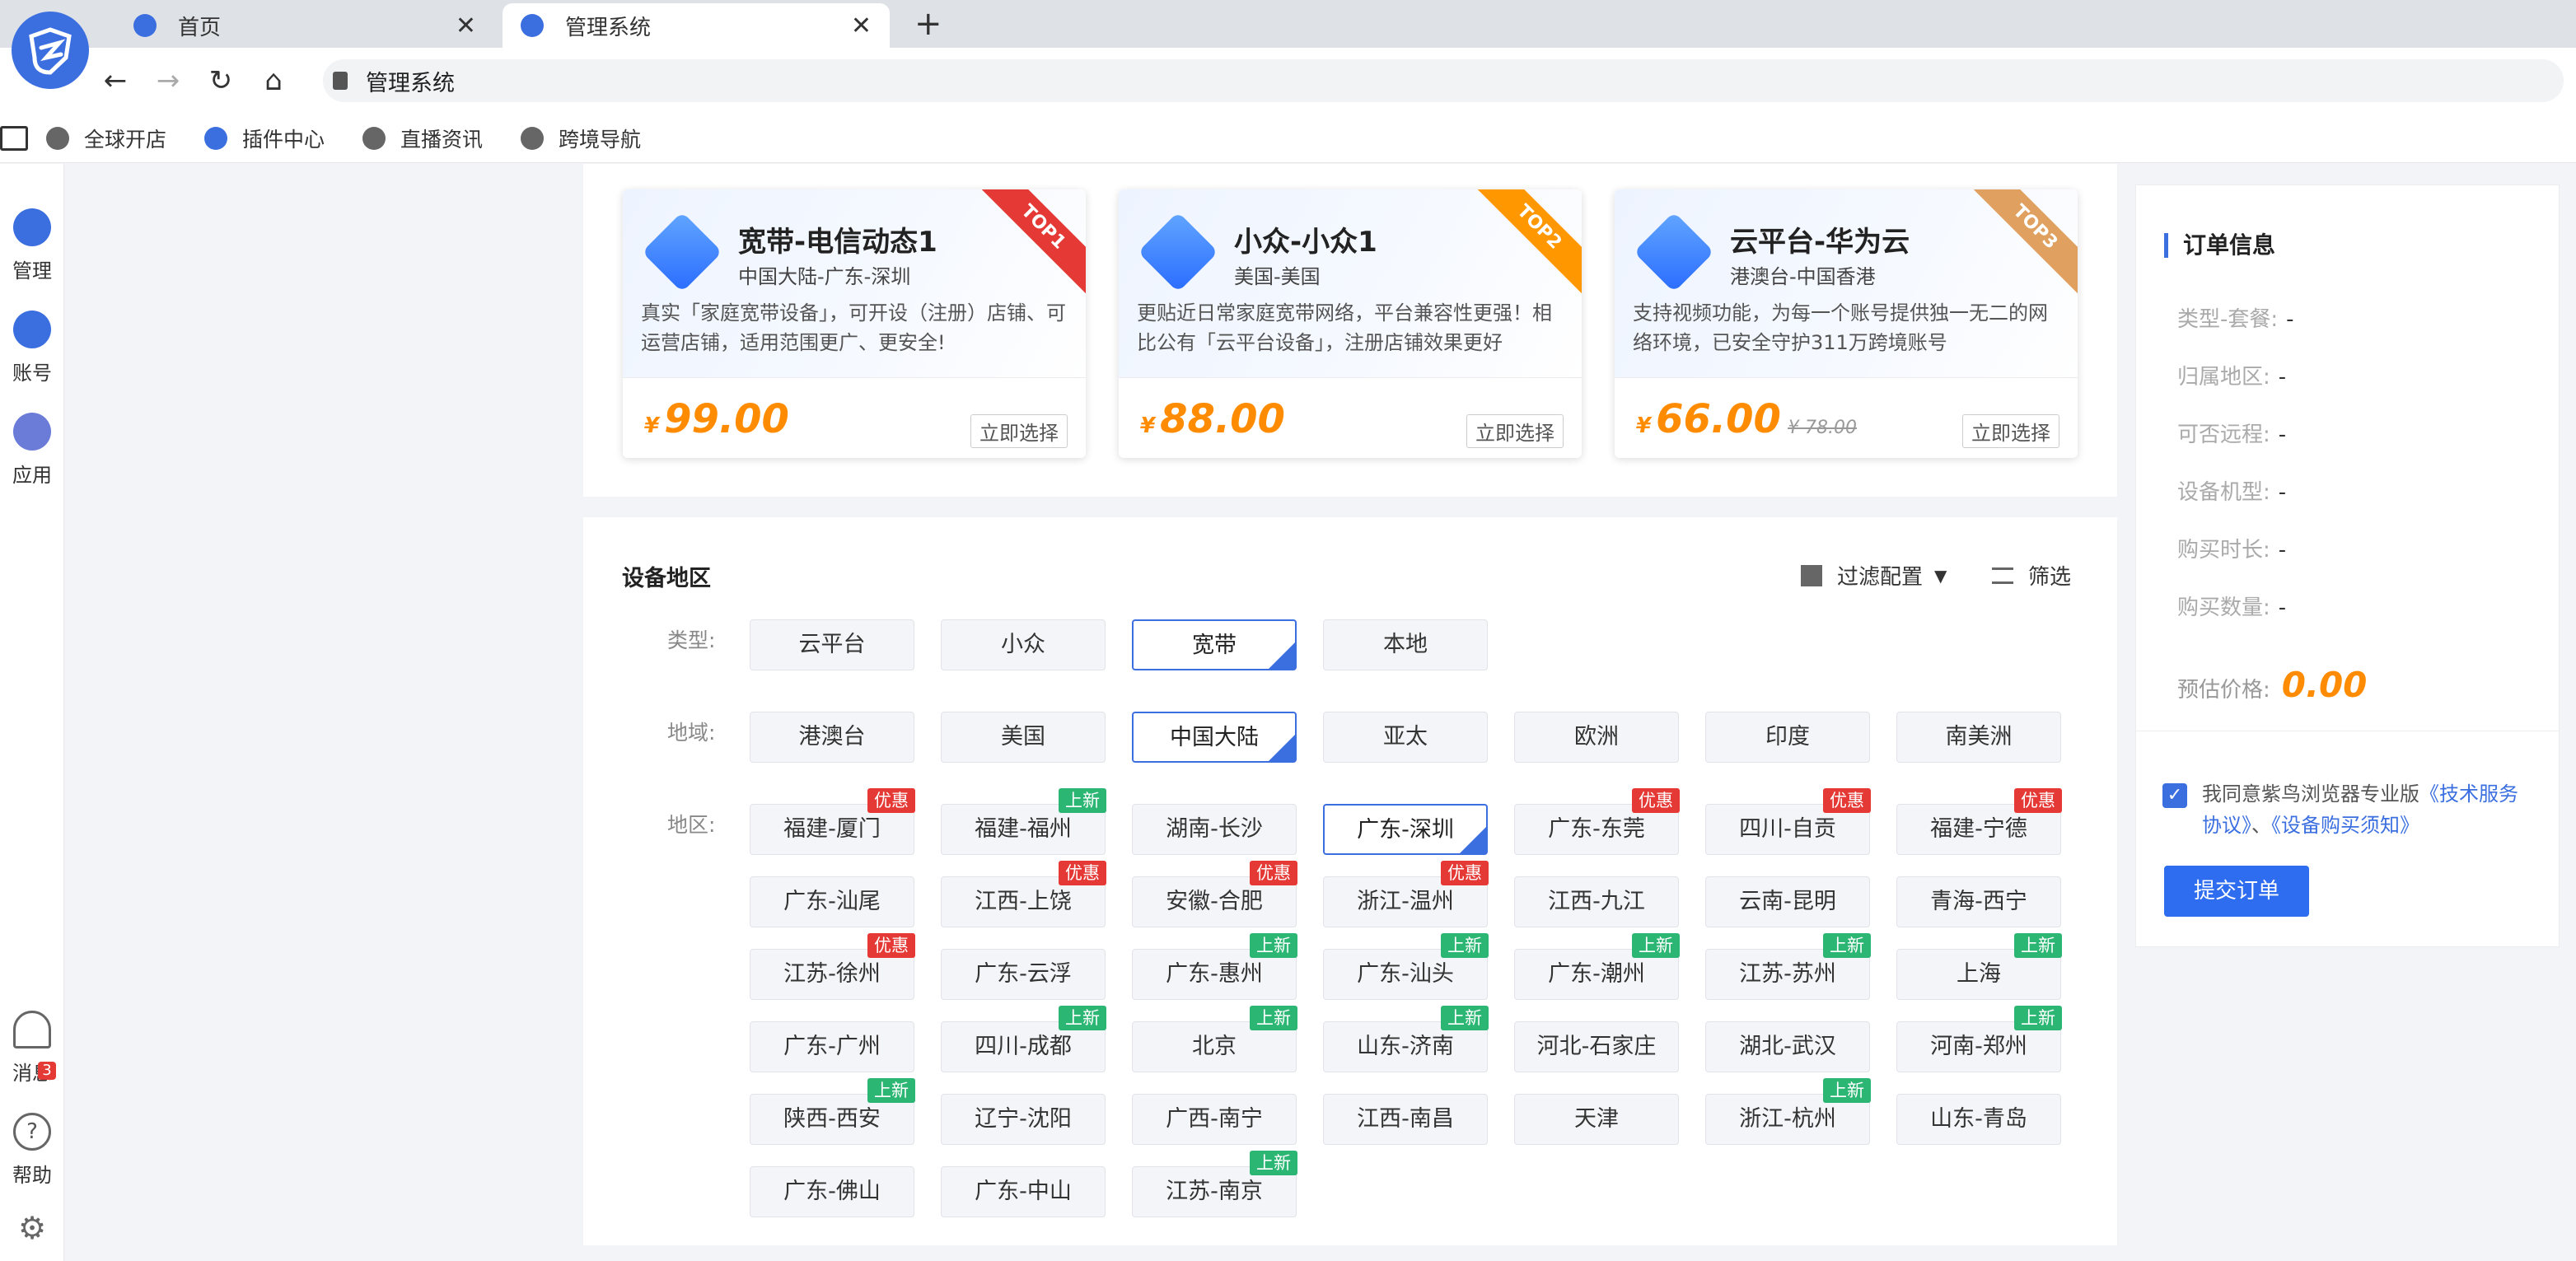 The width and height of the screenshot is (2576, 1261). I want to click on sidebar-item-manage: 管理, so click(32, 245).